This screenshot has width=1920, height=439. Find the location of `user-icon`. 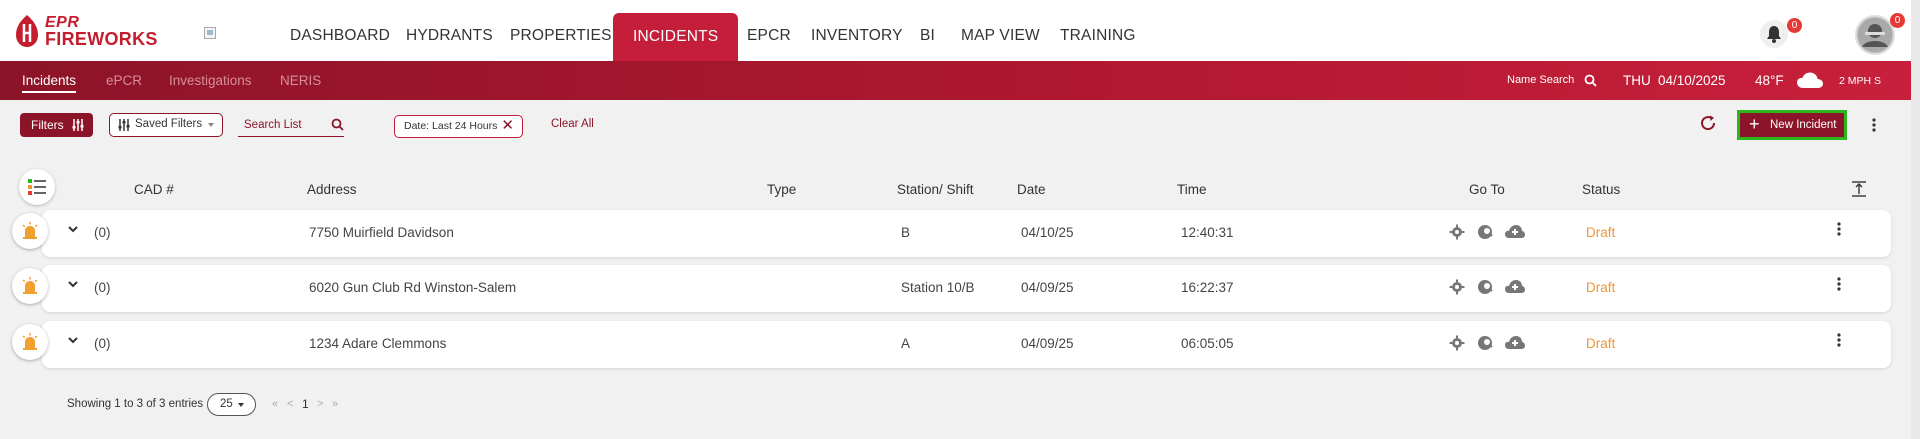

user-icon is located at coordinates (1875, 35).